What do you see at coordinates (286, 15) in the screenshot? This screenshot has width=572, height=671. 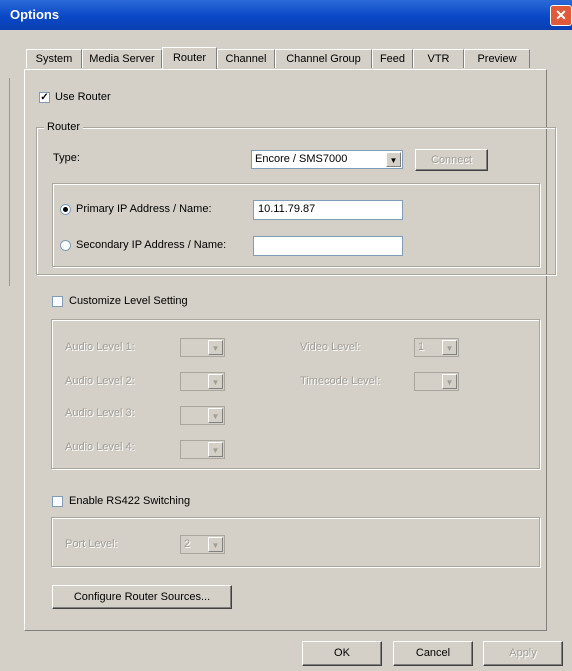 I see `title-bar: Options ✕` at bounding box center [286, 15].